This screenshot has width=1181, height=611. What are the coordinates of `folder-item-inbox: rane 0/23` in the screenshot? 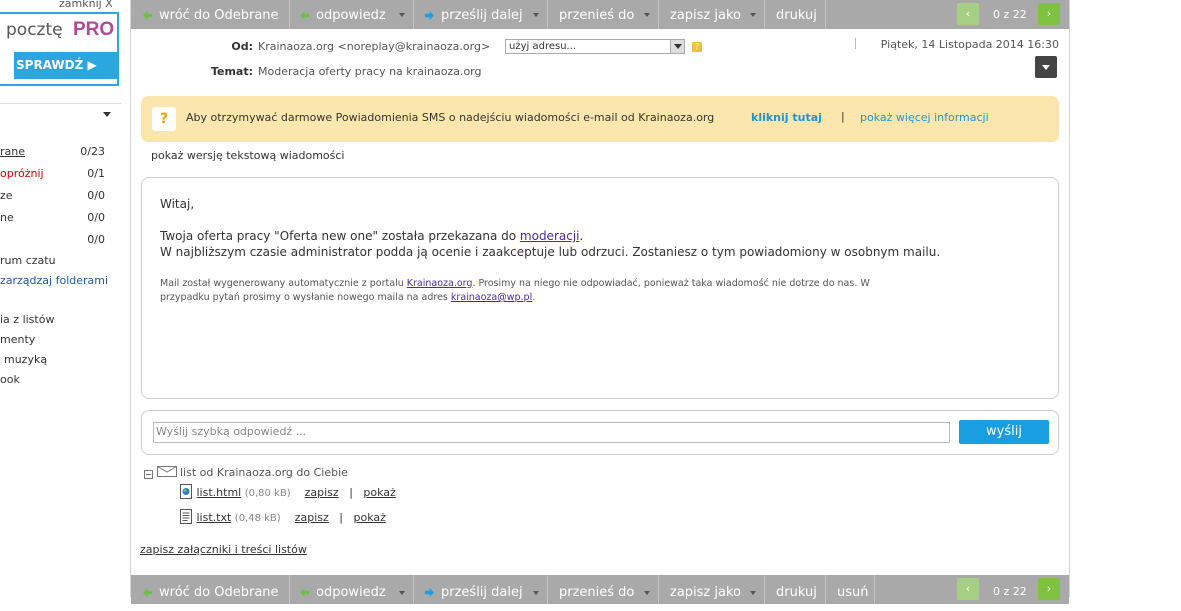 It's located at (60, 152).